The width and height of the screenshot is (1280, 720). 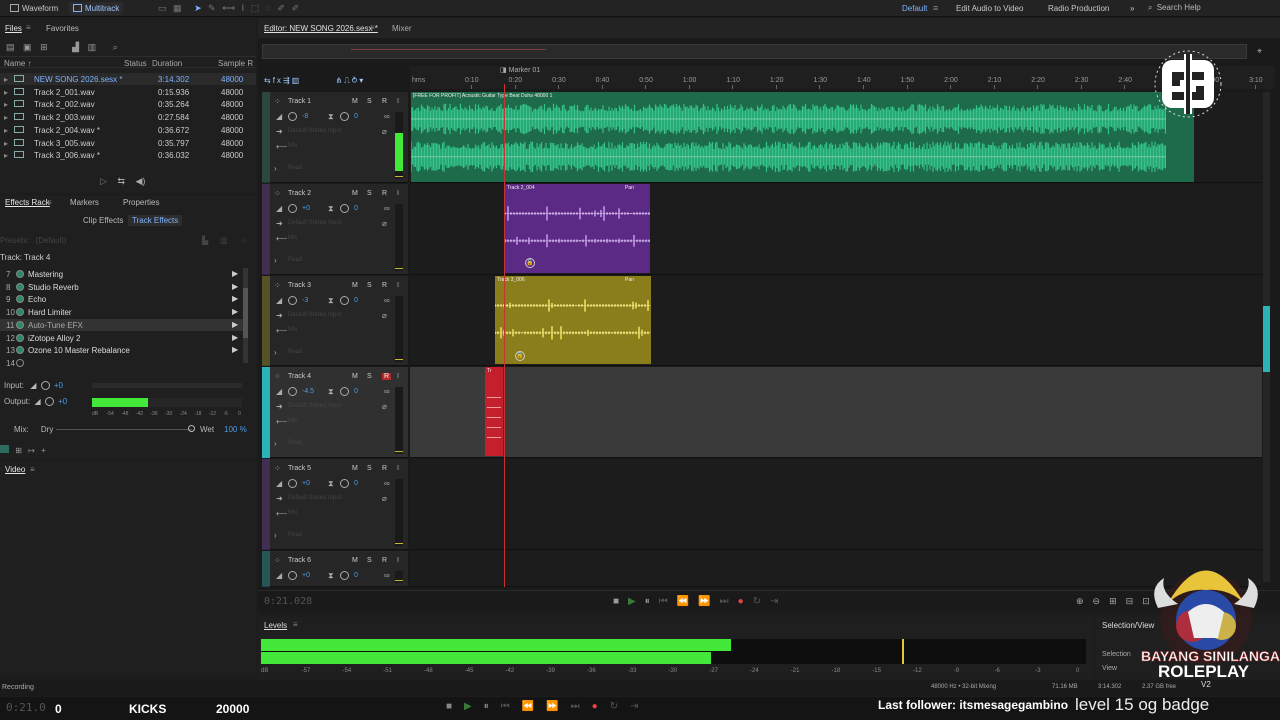 What do you see at coordinates (402, 28) in the screenshot?
I see `tab-mixer: Mixer` at bounding box center [402, 28].